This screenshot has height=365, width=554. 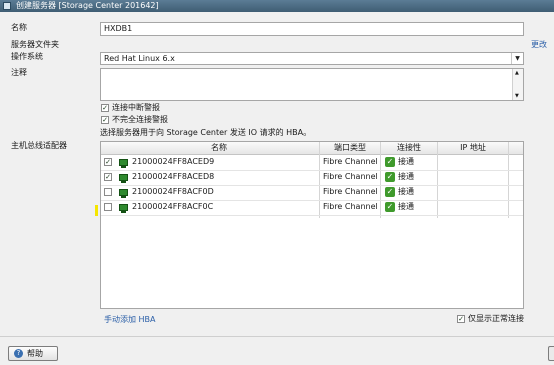 I want to click on title-bar: 创建服务器 [Storage Center 201642], so click(x=277, y=6).